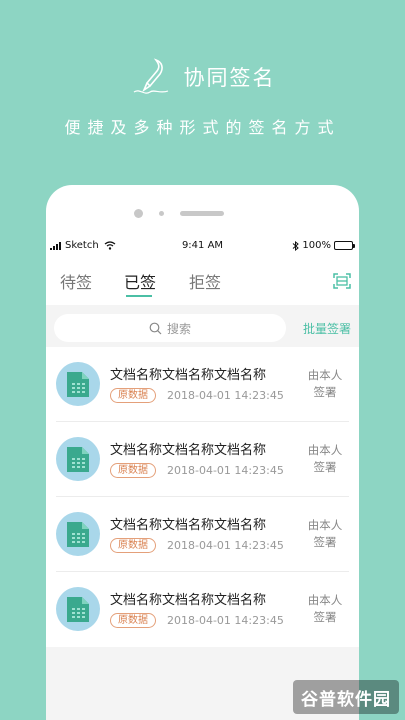 Image resolution: width=405 pixels, height=720 pixels. Describe the element at coordinates (202, 209) in the screenshot. I see `phone-bezel` at that location.